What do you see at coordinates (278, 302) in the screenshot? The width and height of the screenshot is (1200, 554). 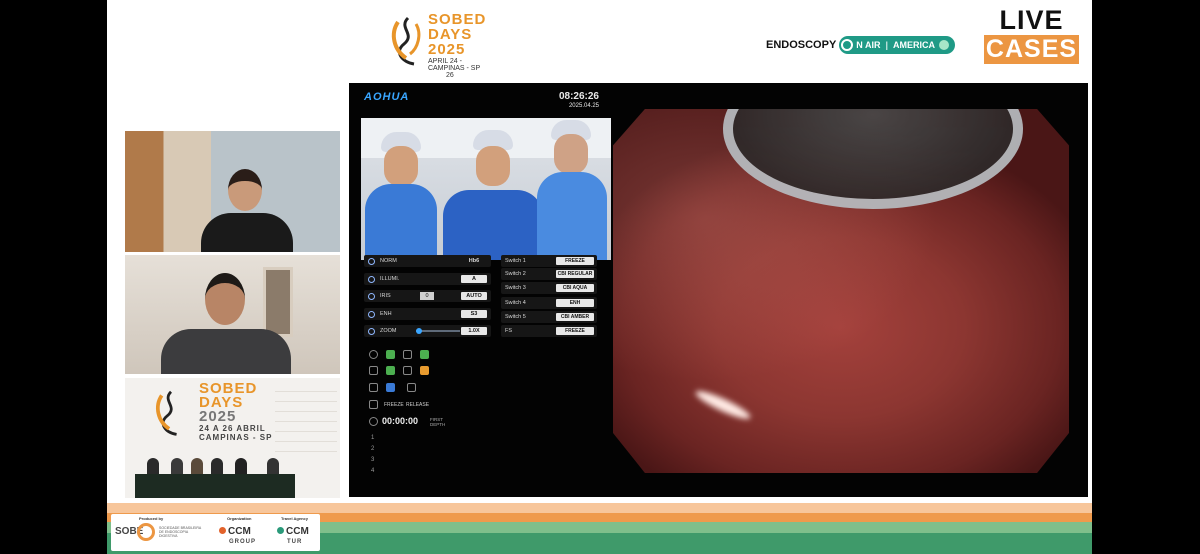 I see `wall-picture` at bounding box center [278, 302].